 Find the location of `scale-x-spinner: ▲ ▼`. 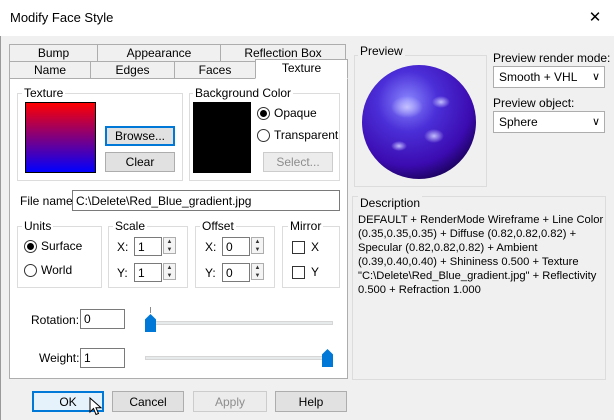

scale-x-spinner: ▲ ▼ is located at coordinates (169, 245).